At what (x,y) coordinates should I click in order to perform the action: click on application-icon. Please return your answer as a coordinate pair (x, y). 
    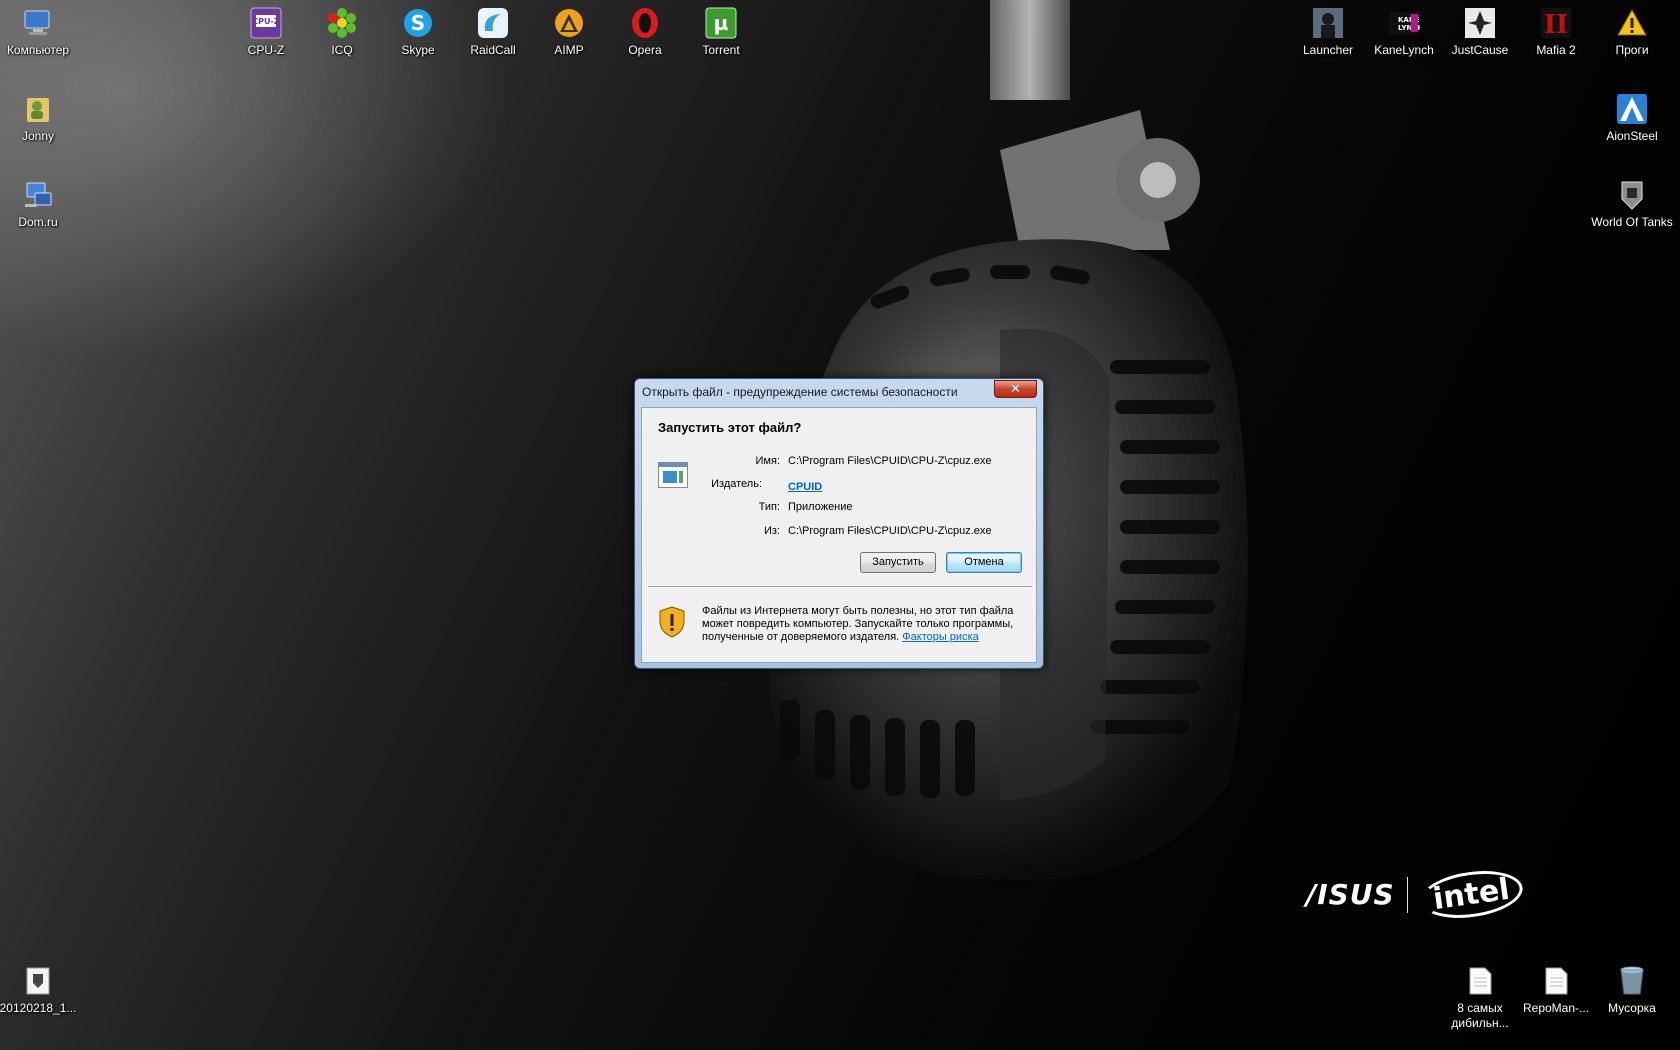
    Looking at the image, I should click on (673, 475).